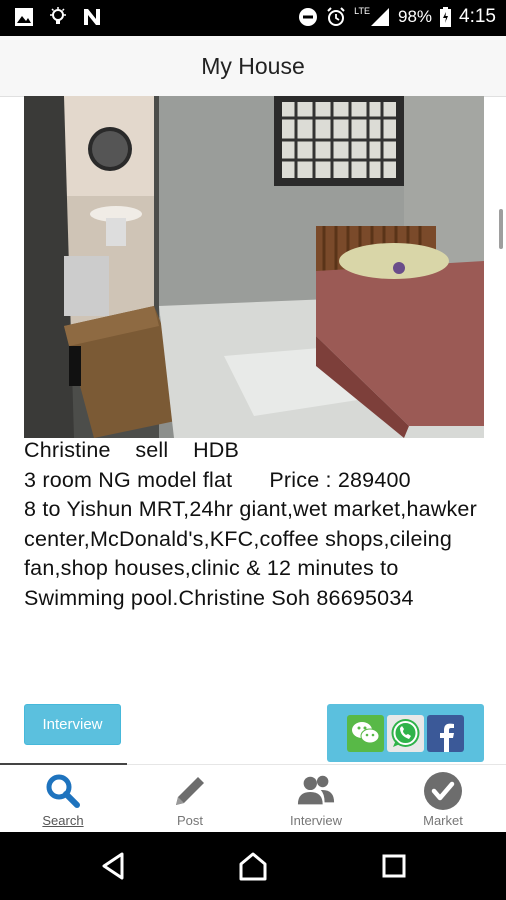 The width and height of the screenshot is (506, 900). I want to click on interview-button: Interview, so click(72, 724).